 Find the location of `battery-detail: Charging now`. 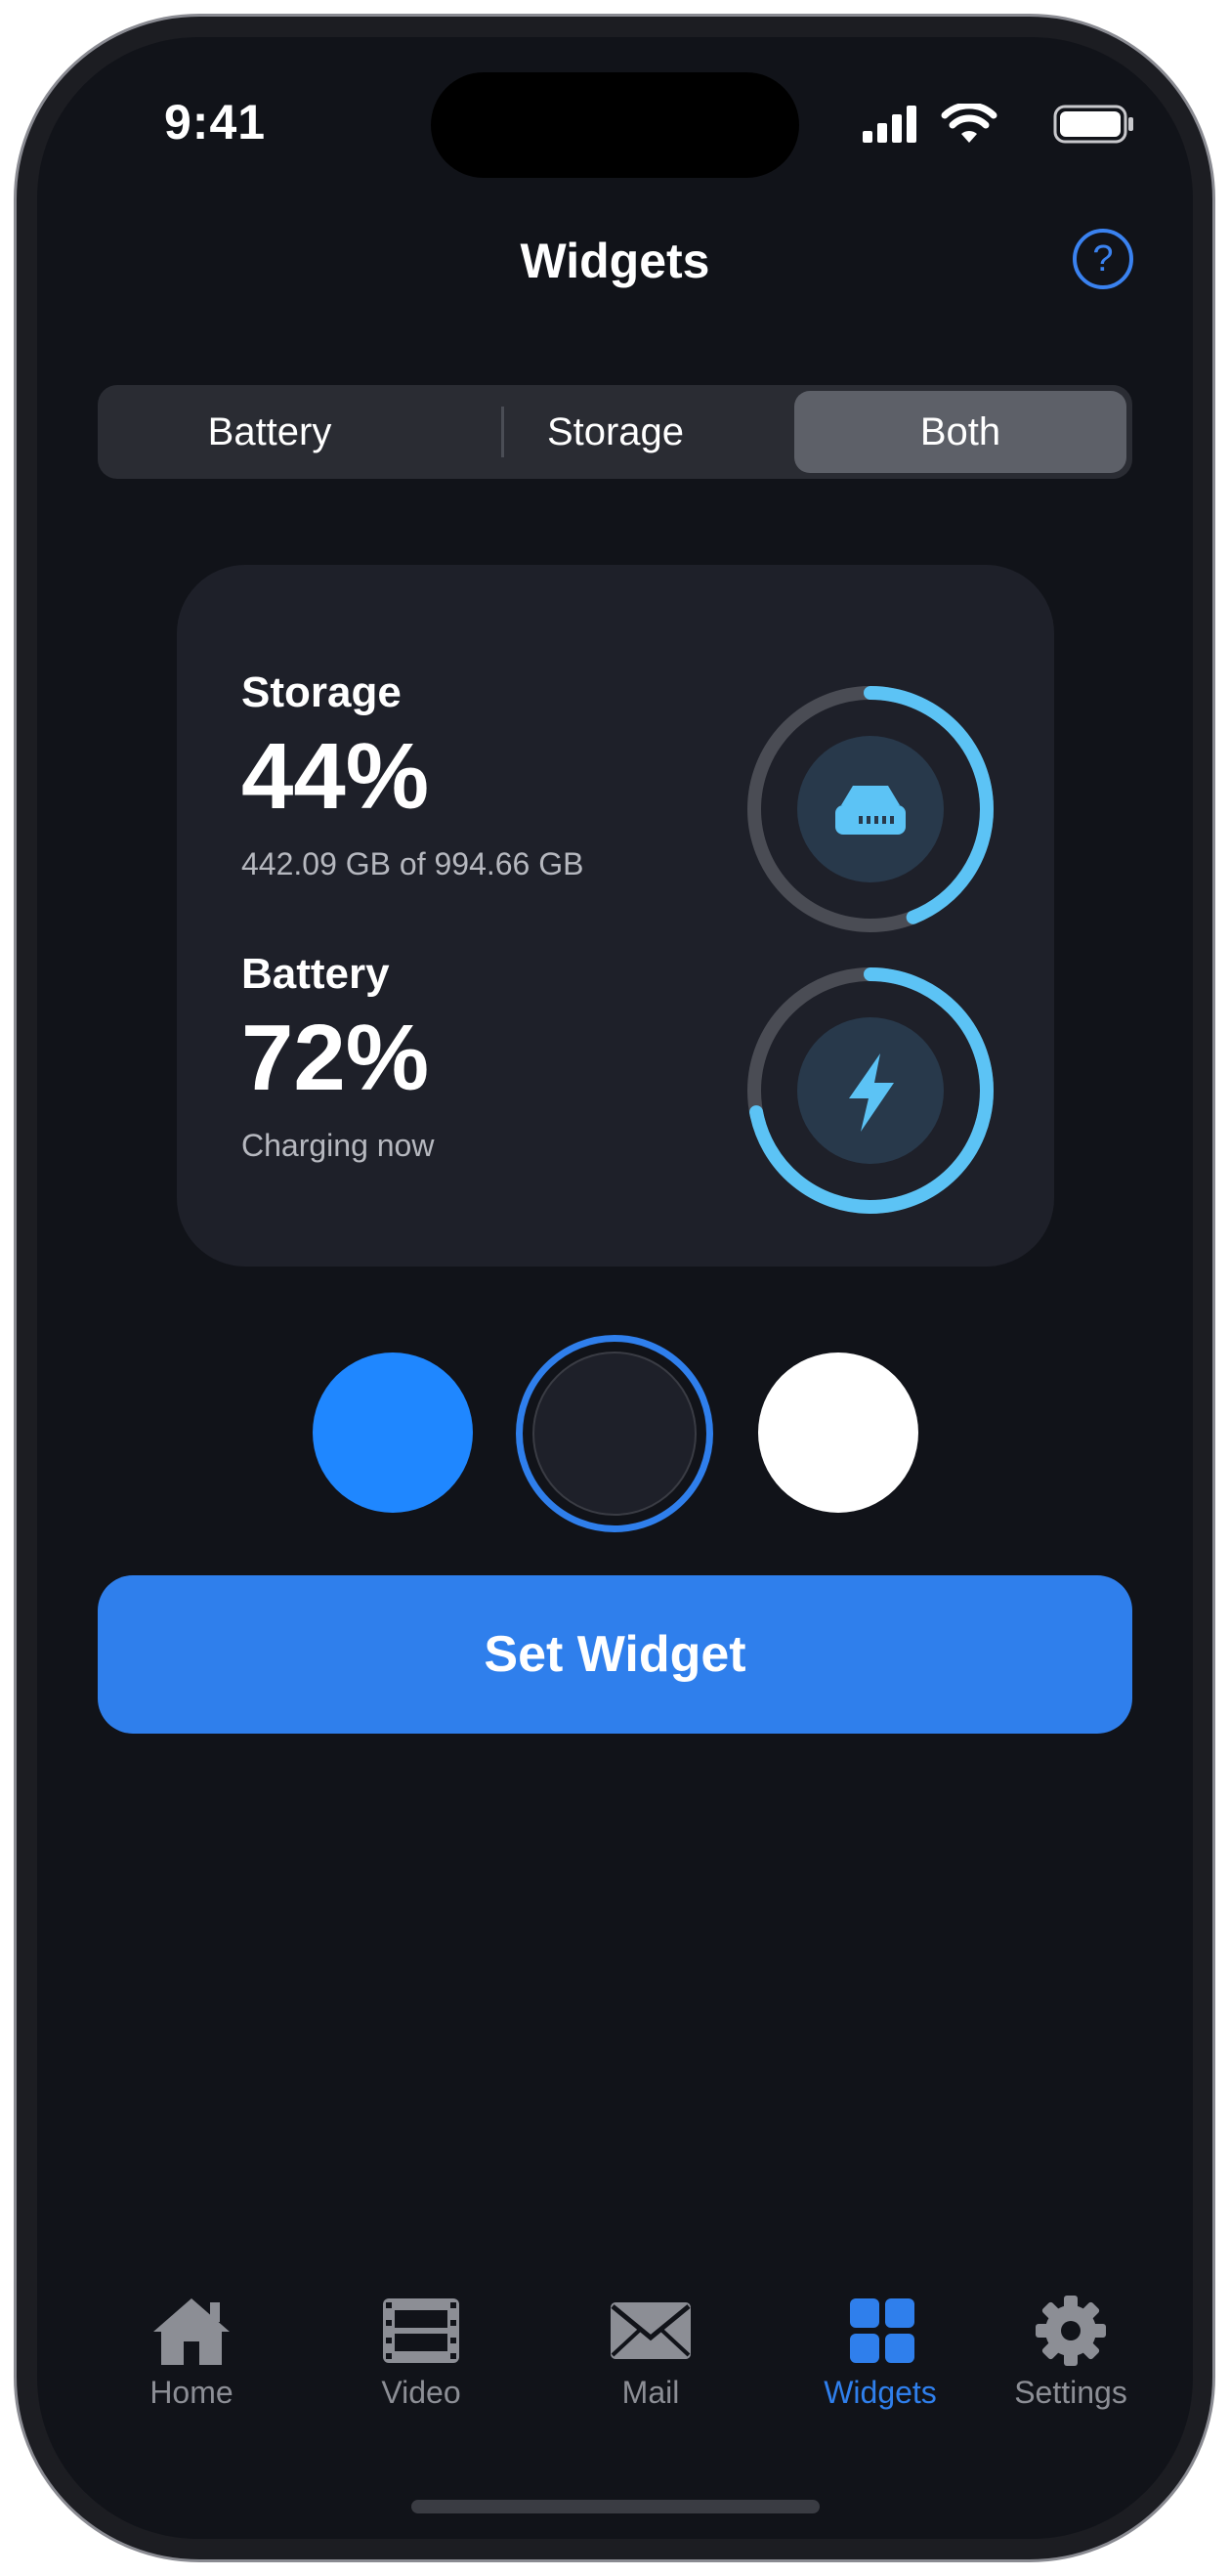

battery-detail: Charging now is located at coordinates (338, 1146).